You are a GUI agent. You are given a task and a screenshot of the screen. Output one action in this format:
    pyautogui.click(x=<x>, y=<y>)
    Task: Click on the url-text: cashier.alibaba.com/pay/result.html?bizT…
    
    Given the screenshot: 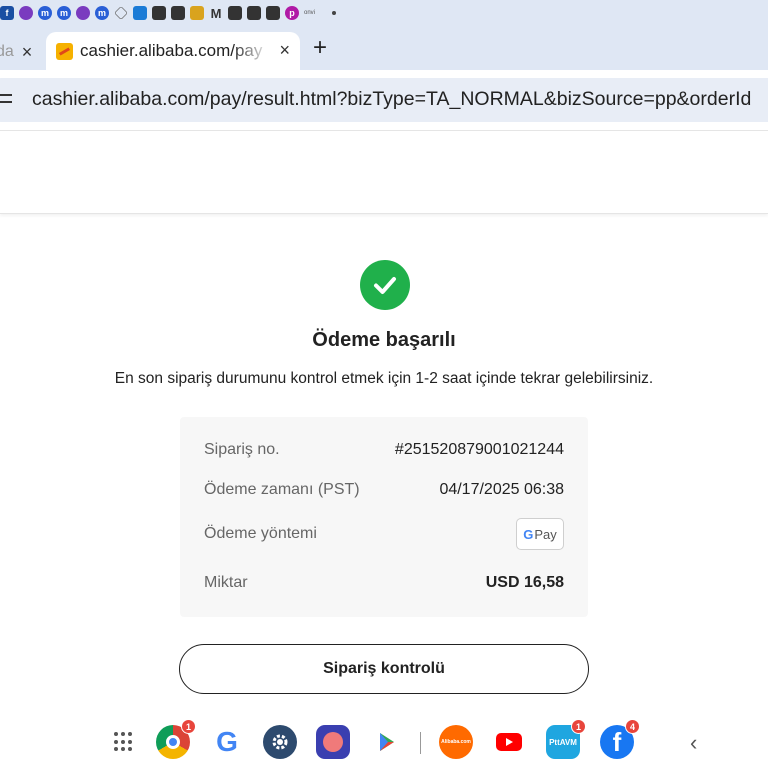 What is the action you would take?
    pyautogui.click(x=391, y=99)
    